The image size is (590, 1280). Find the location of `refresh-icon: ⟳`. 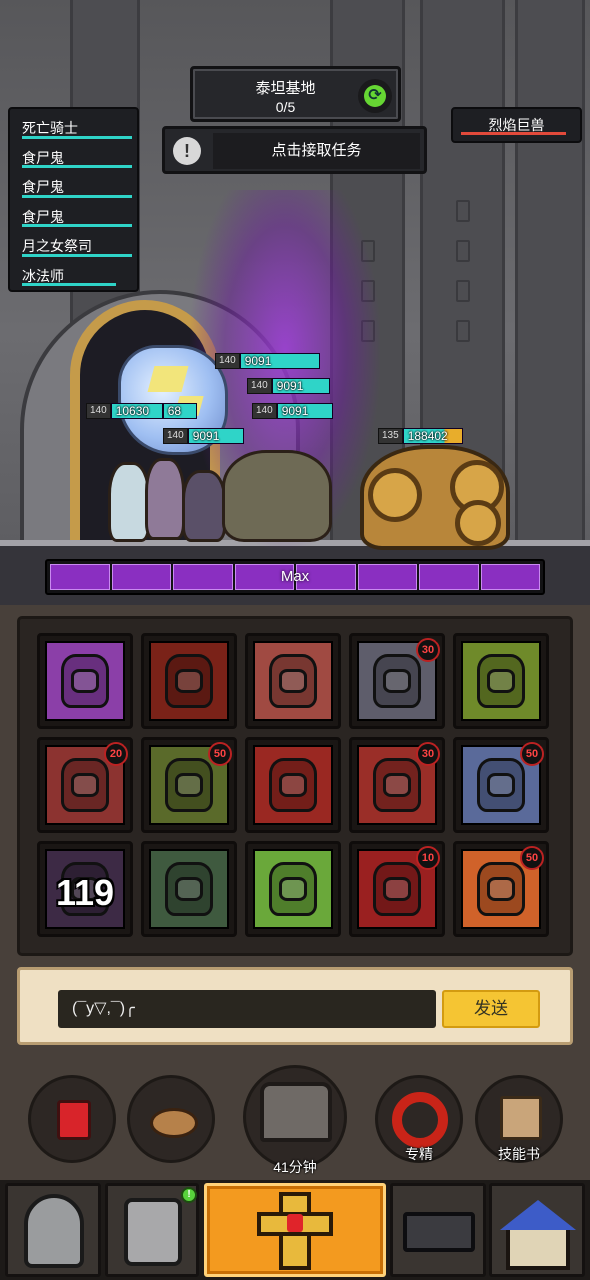

refresh-icon: ⟳ is located at coordinates (375, 96).